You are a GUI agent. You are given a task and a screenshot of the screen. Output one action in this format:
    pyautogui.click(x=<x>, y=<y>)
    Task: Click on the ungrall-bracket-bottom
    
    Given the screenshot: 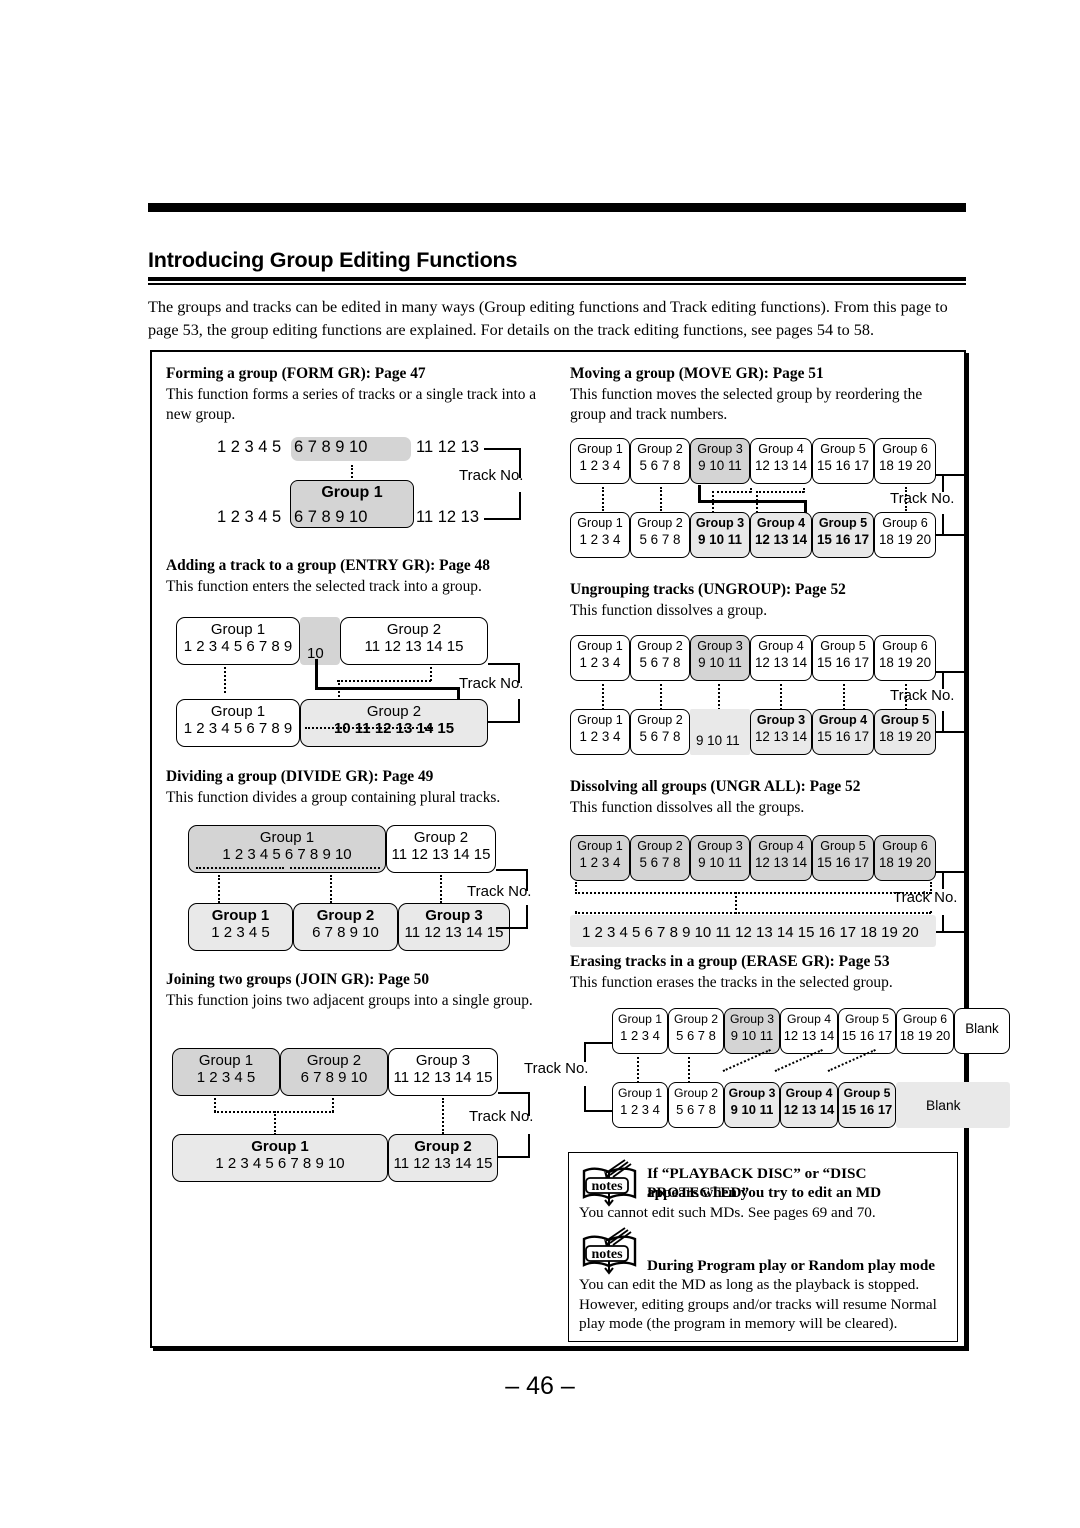 What is the action you would take?
    pyautogui.click(x=950, y=932)
    